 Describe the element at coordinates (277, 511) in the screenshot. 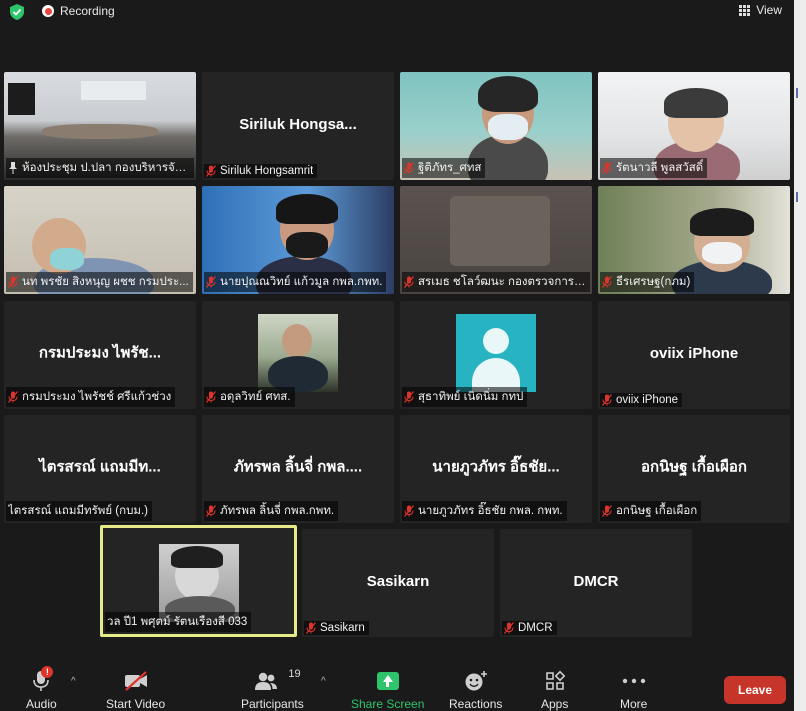

I see `participant-name: ภัทรพล ลิ้นจี่ กพล.กพท.` at that location.